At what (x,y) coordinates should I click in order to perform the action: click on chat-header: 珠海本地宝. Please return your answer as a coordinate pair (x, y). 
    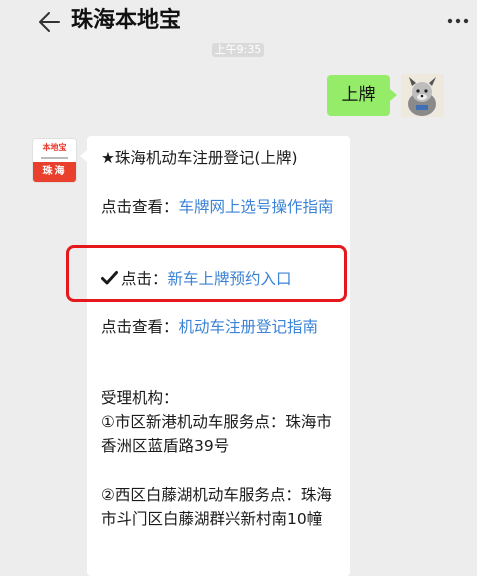
    Looking at the image, I should click on (238, 22).